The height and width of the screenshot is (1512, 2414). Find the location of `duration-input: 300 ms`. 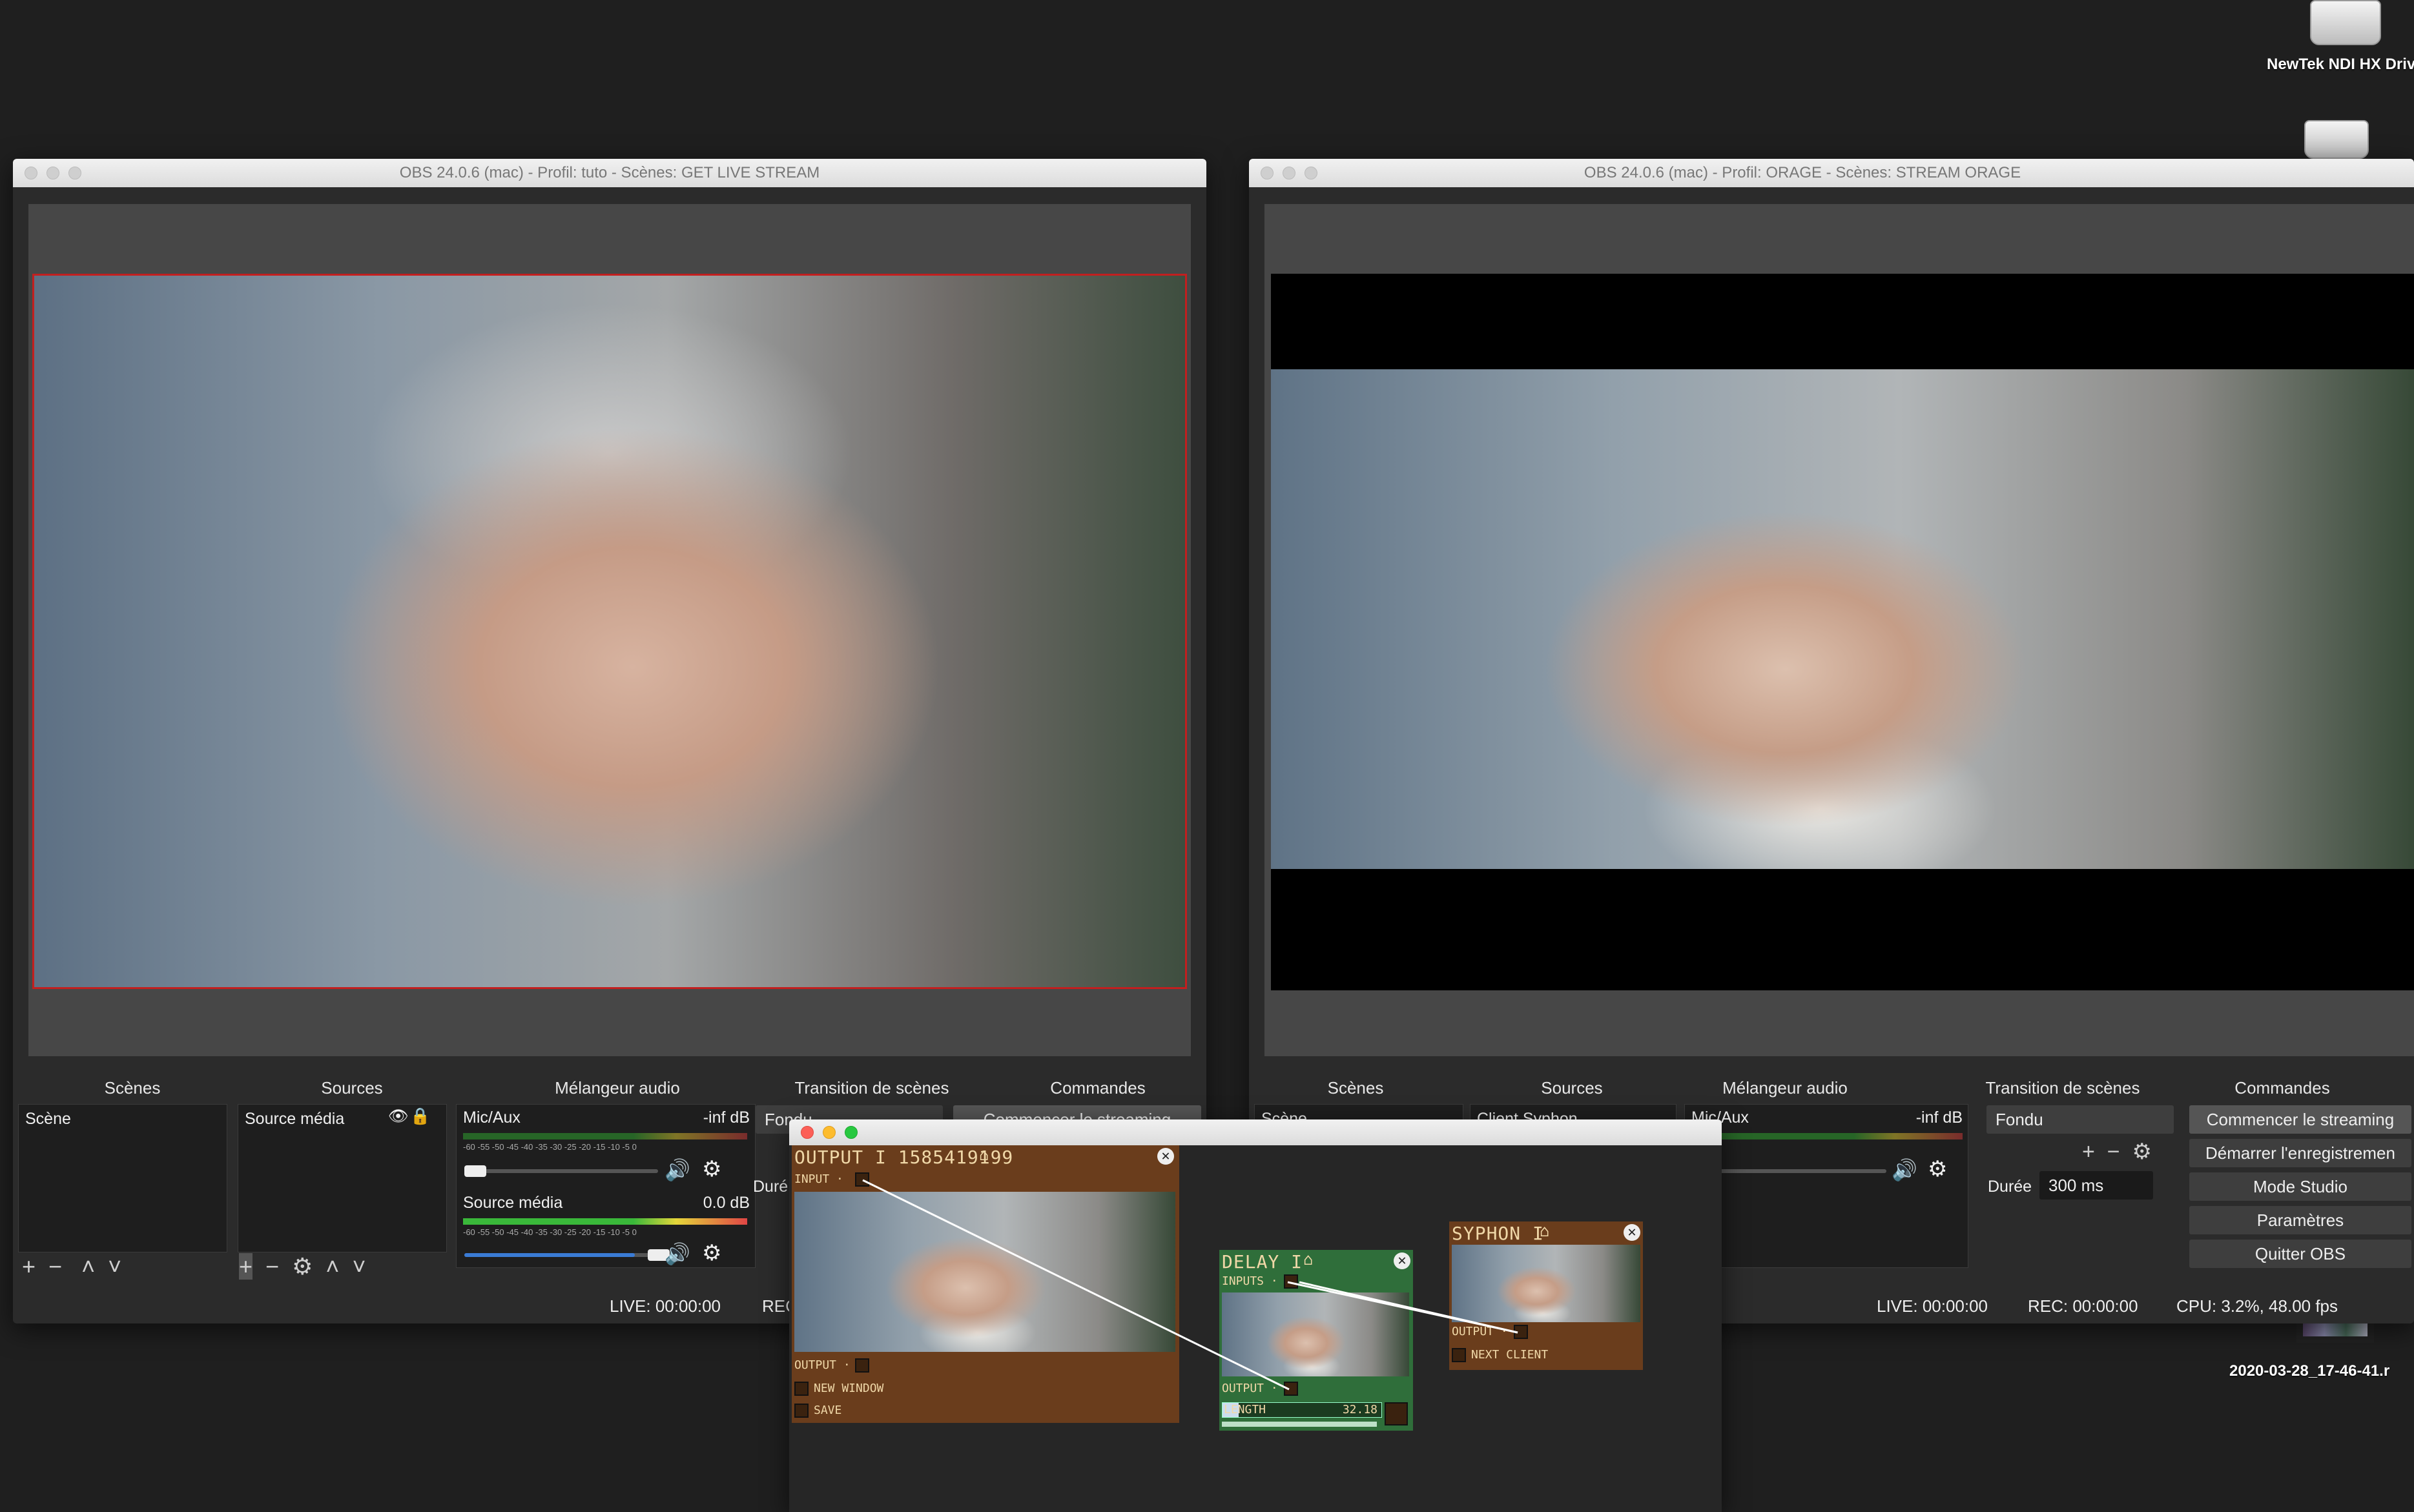

duration-input: 300 ms is located at coordinates (2096, 1185).